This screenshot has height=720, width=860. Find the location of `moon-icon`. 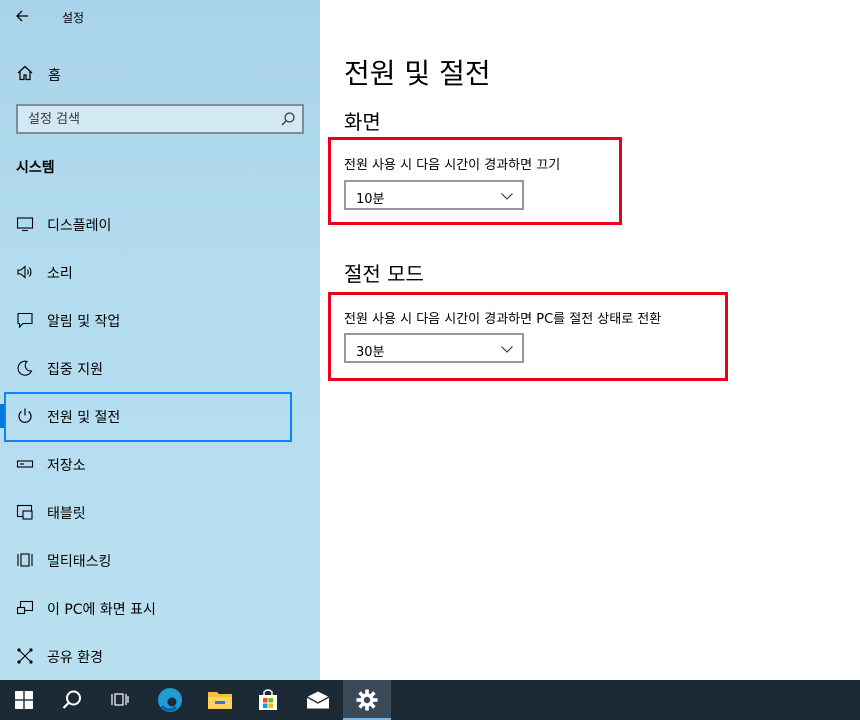

moon-icon is located at coordinates (25, 368).